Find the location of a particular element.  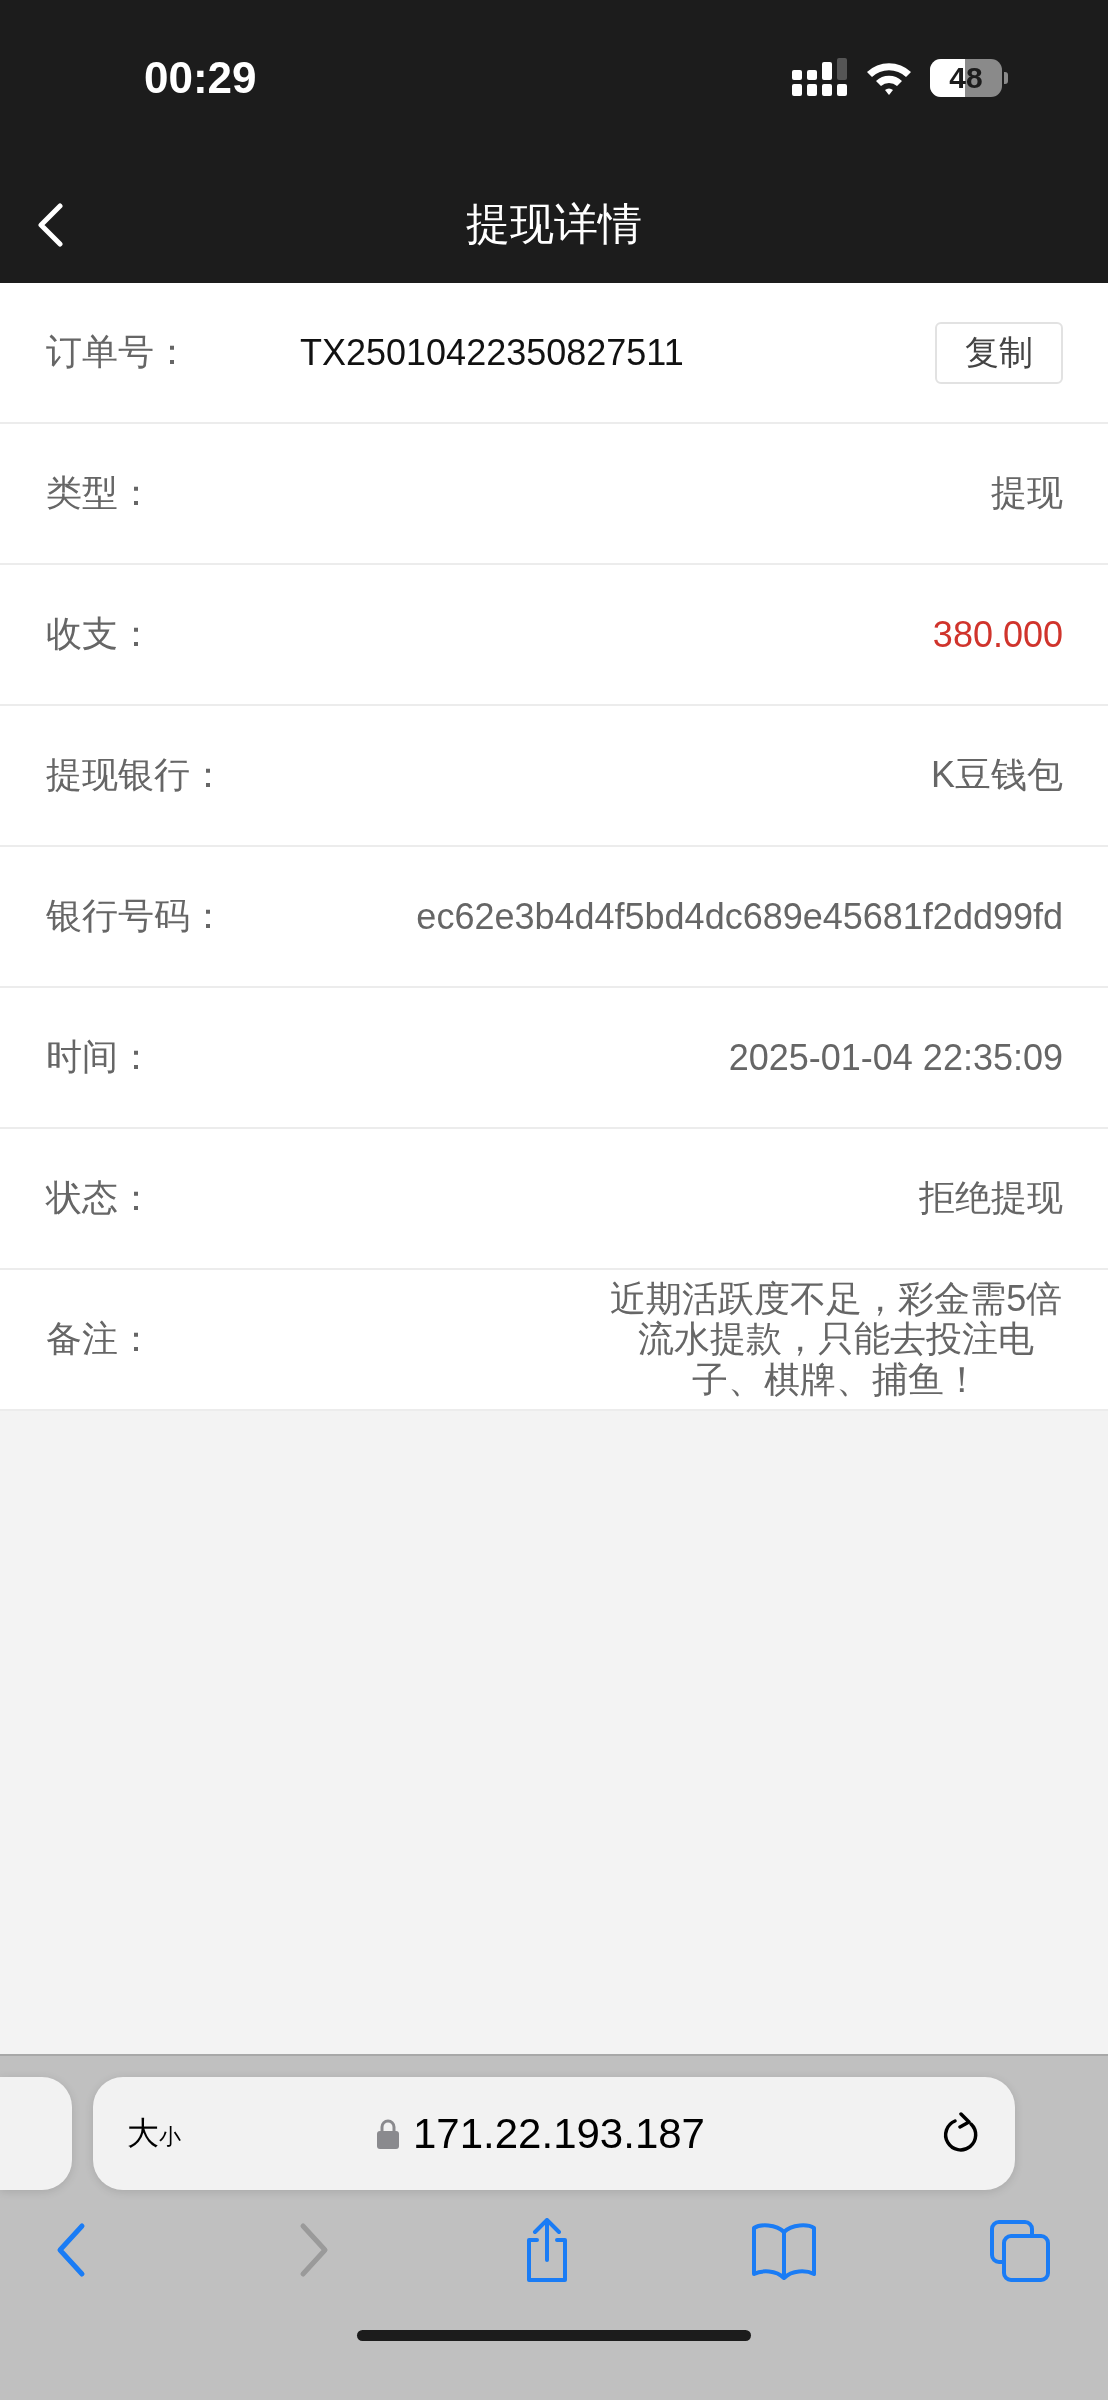

back-icon is located at coordinates (50, 225).